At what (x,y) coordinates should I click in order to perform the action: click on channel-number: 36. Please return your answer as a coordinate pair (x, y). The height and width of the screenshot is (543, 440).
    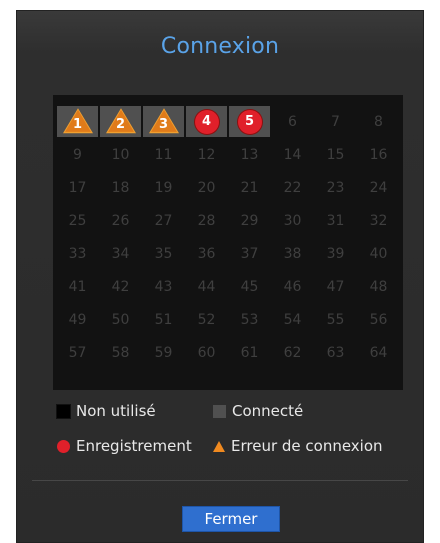
    Looking at the image, I should click on (206, 253).